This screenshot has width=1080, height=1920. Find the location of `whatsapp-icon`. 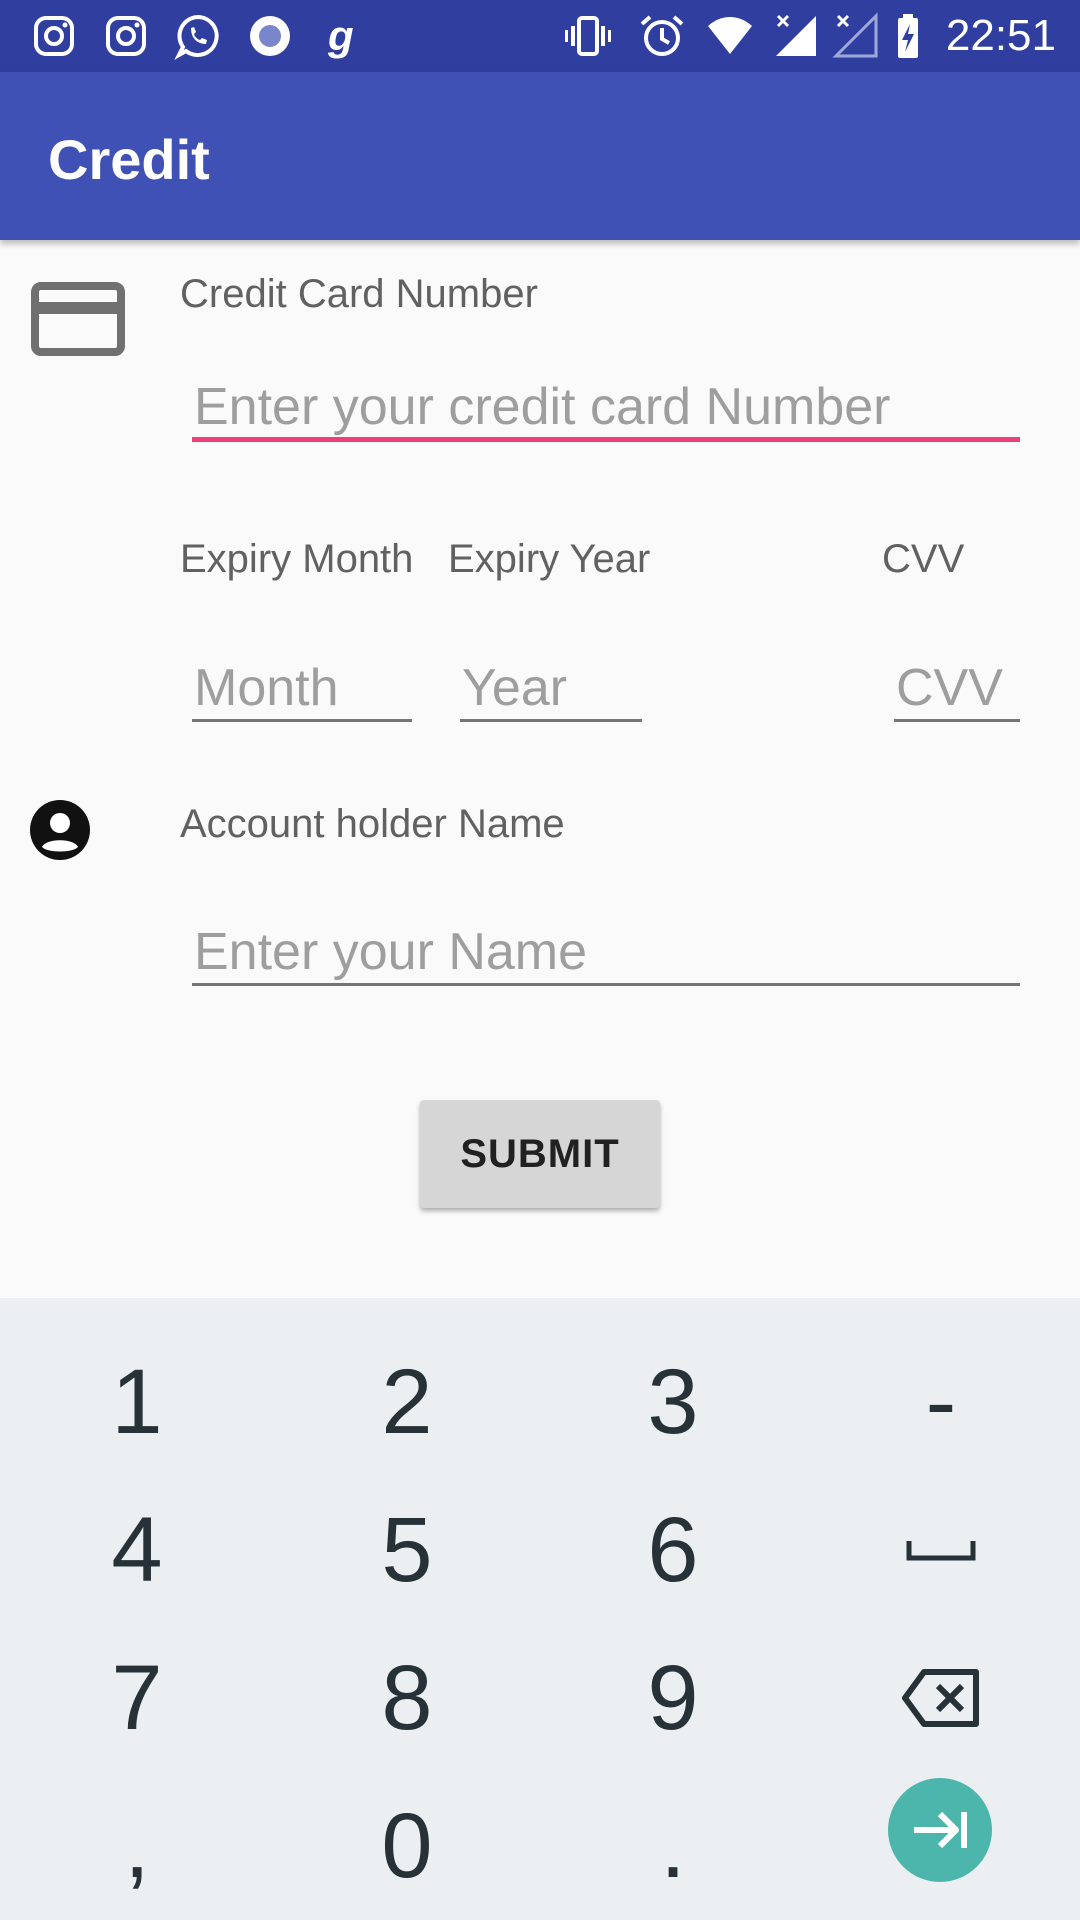

whatsapp-icon is located at coordinates (196, 37).